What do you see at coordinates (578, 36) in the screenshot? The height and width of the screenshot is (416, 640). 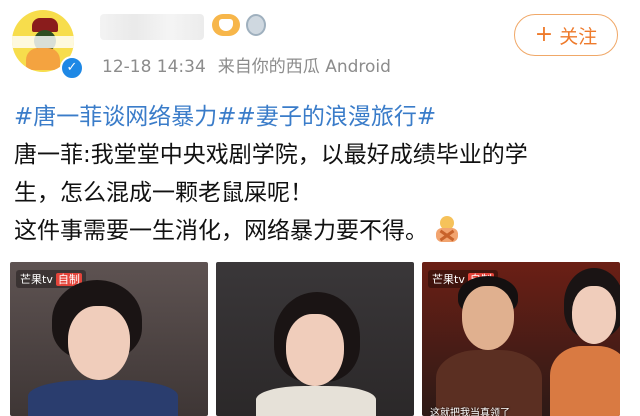 I see `follow-label: 关注` at bounding box center [578, 36].